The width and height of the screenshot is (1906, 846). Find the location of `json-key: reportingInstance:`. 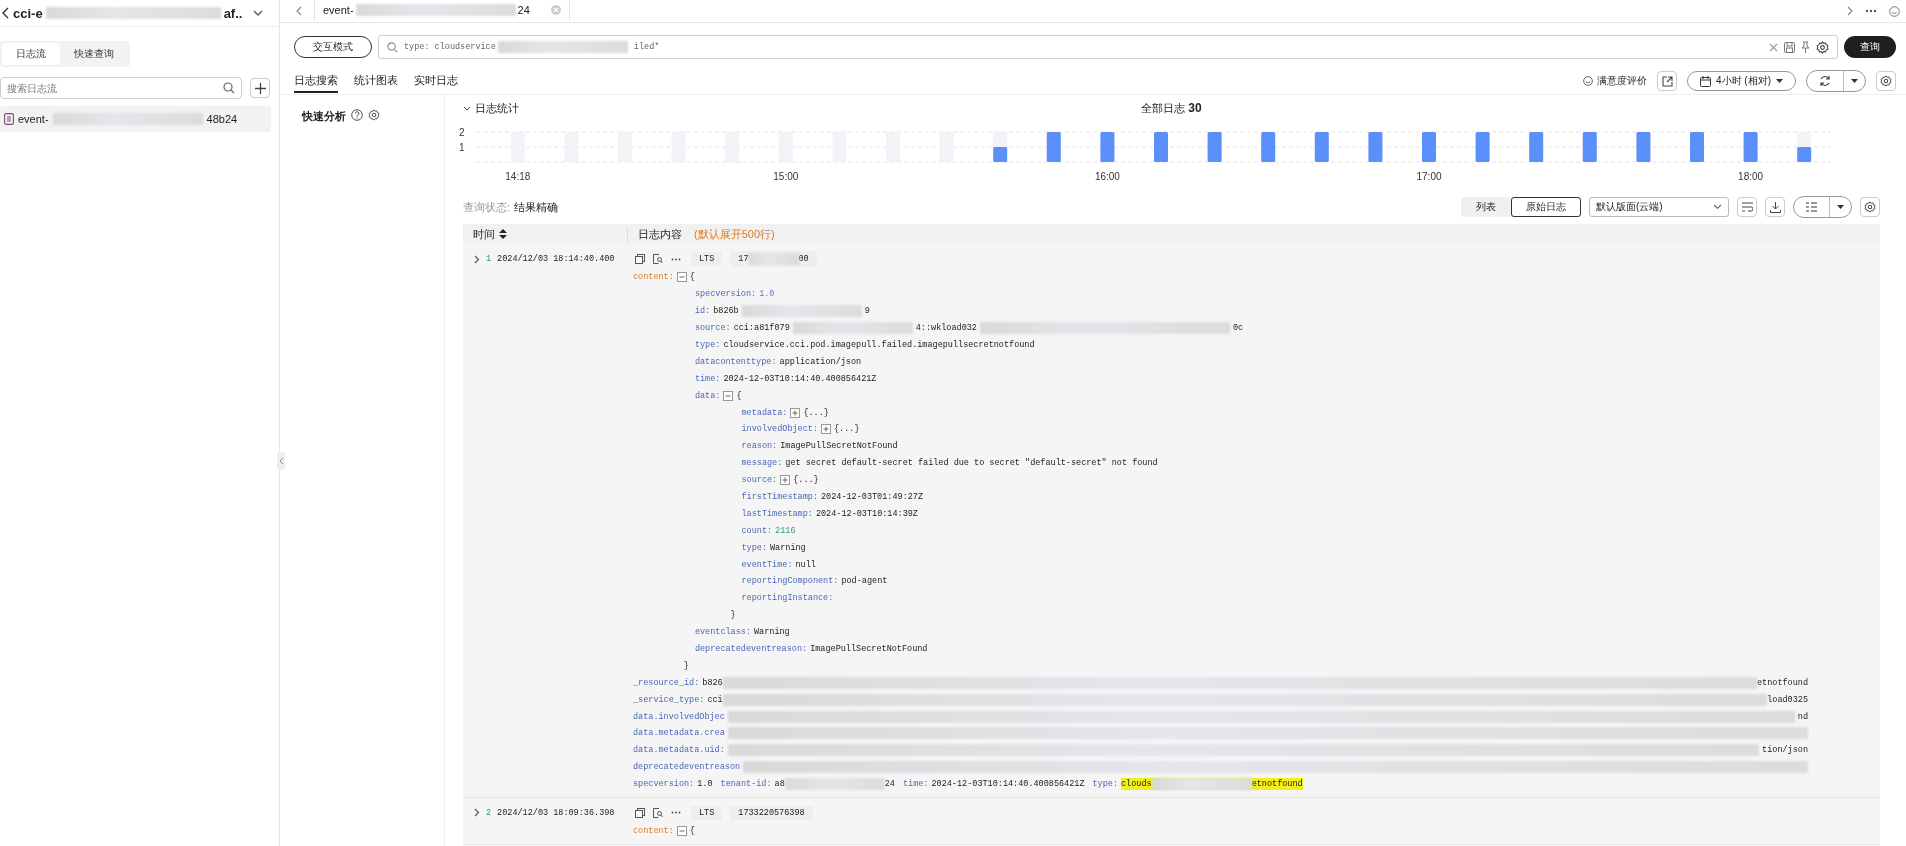

json-key: reportingInstance: is located at coordinates (787, 598).